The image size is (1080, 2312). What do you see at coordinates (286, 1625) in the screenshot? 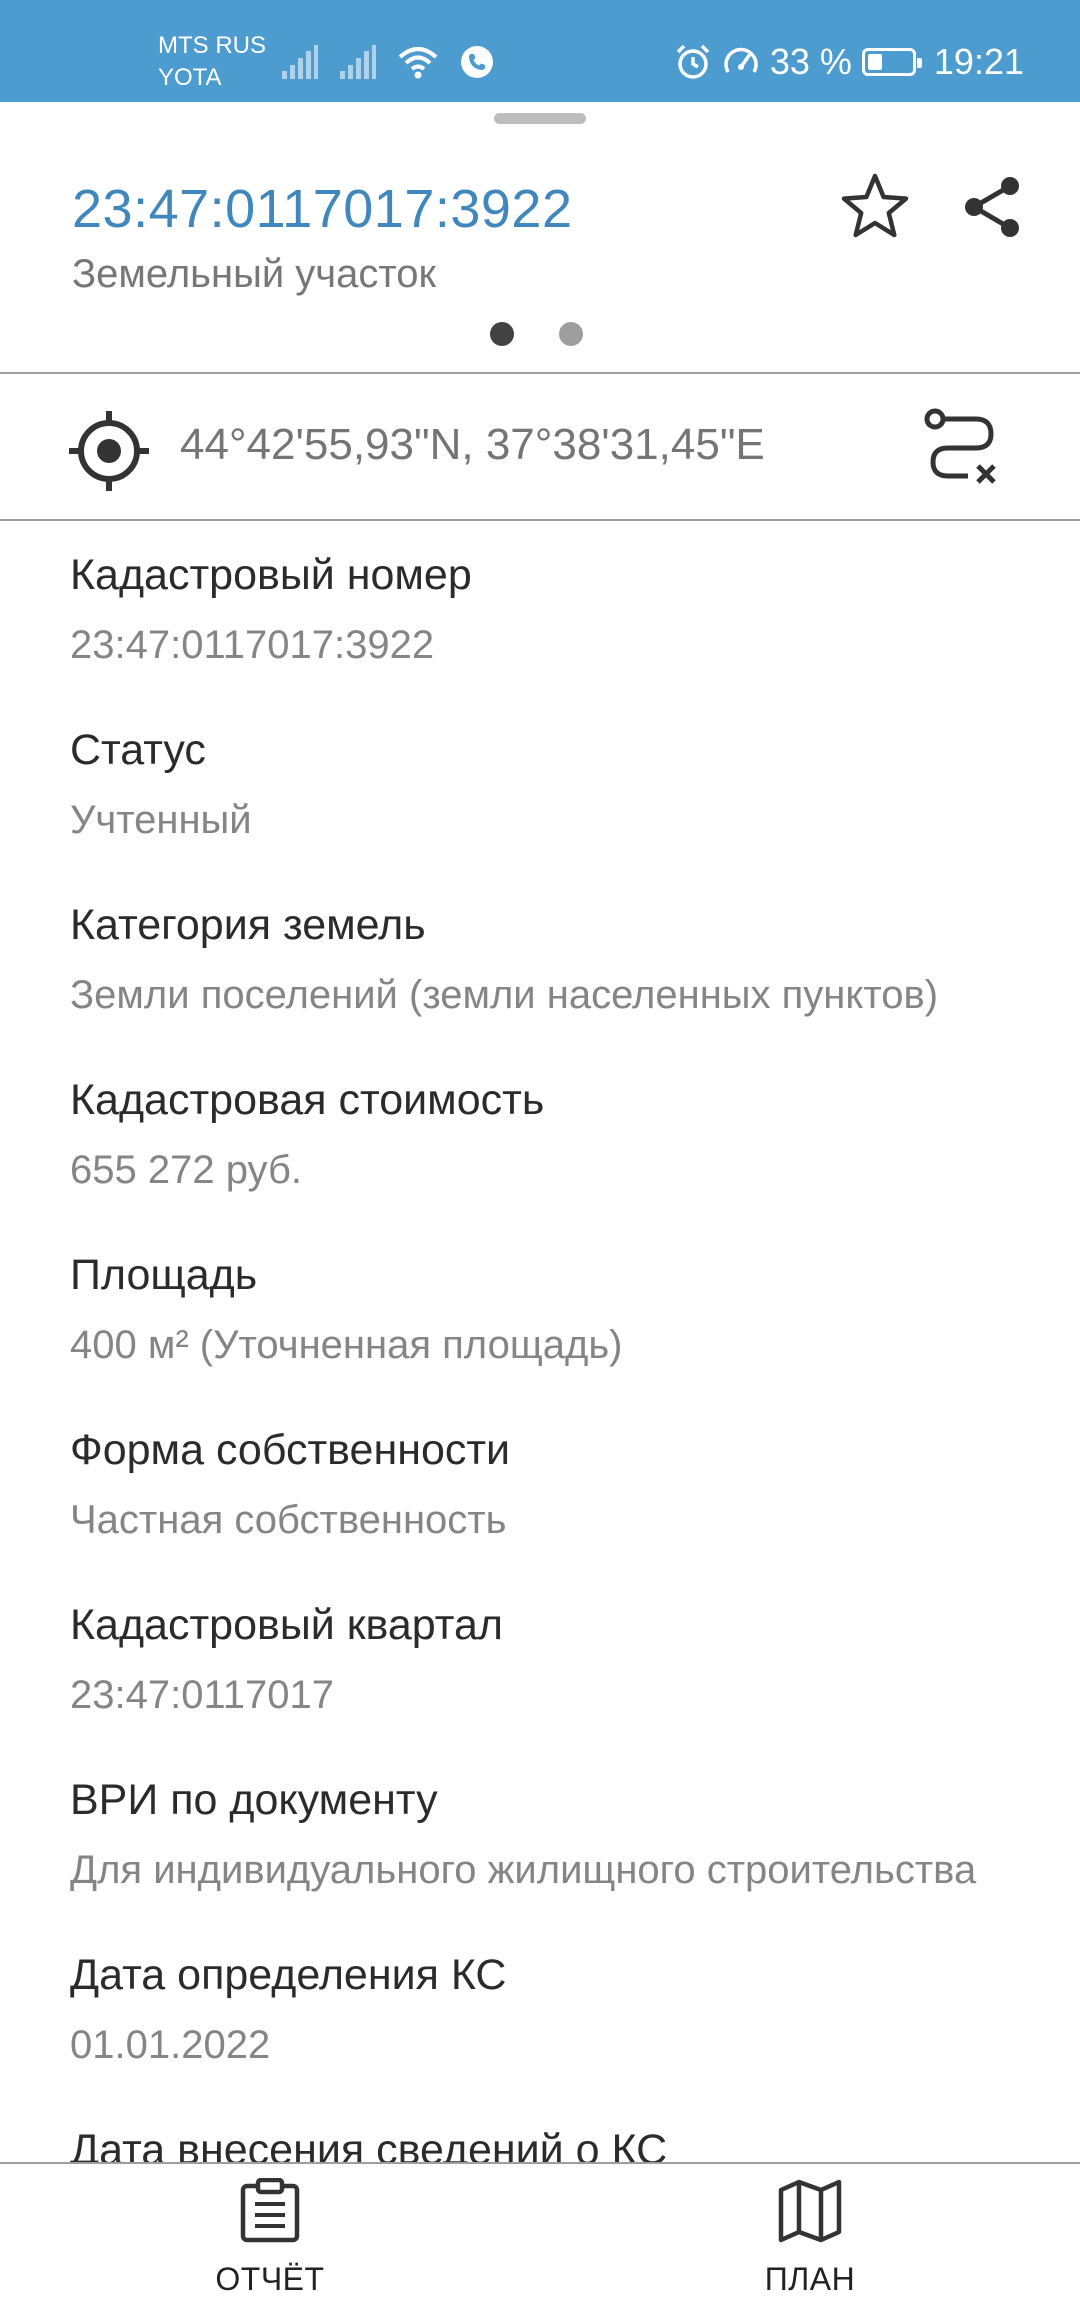
I see `detail-label: Кадастровый квартал` at bounding box center [286, 1625].